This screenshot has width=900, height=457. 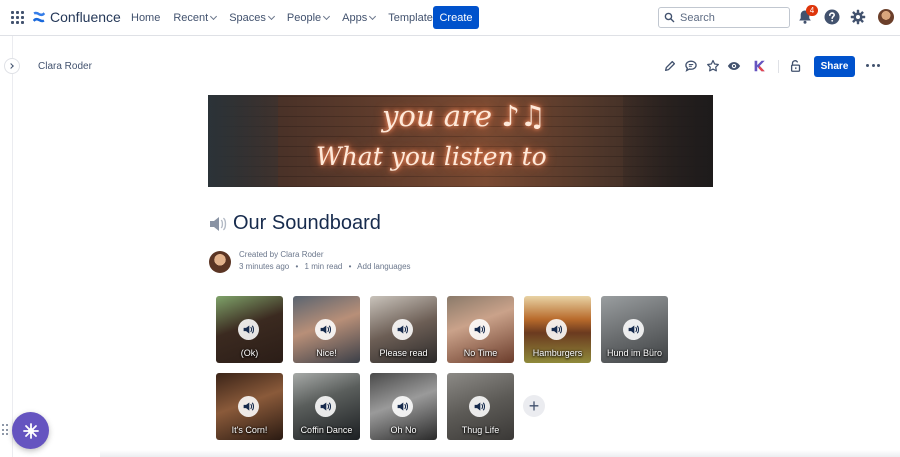 I want to click on chevron-right-icon, so click(x=11, y=66).